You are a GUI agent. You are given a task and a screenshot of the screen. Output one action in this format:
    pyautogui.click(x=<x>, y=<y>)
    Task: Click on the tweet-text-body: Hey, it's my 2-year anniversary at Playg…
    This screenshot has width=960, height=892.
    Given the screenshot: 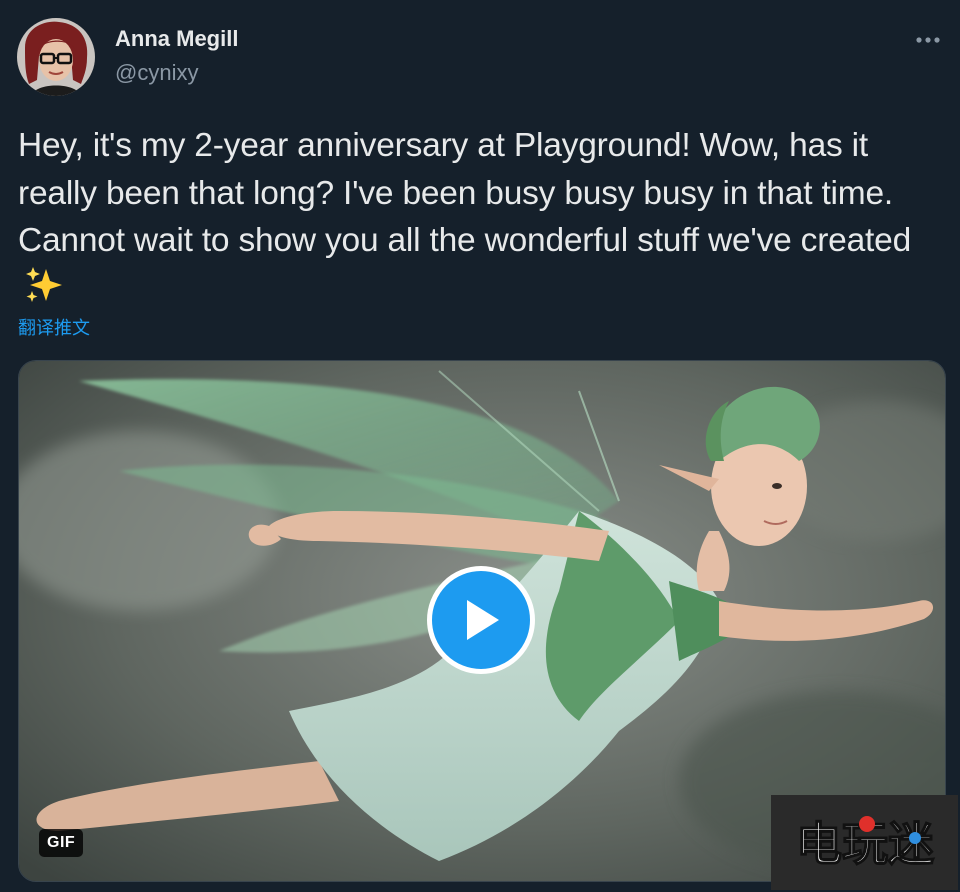 What is the action you would take?
    pyautogui.click(x=465, y=193)
    